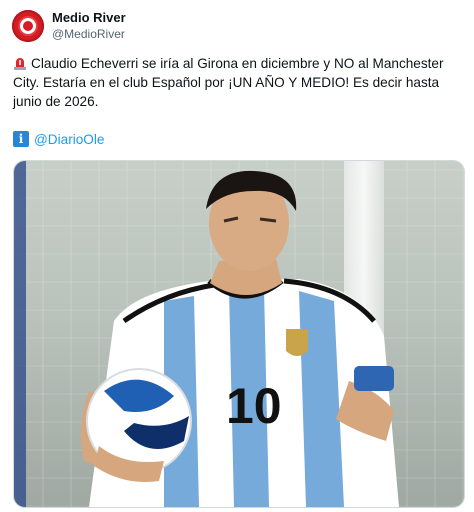 The image size is (474, 512). I want to click on jersey-number: 10, so click(254, 406).